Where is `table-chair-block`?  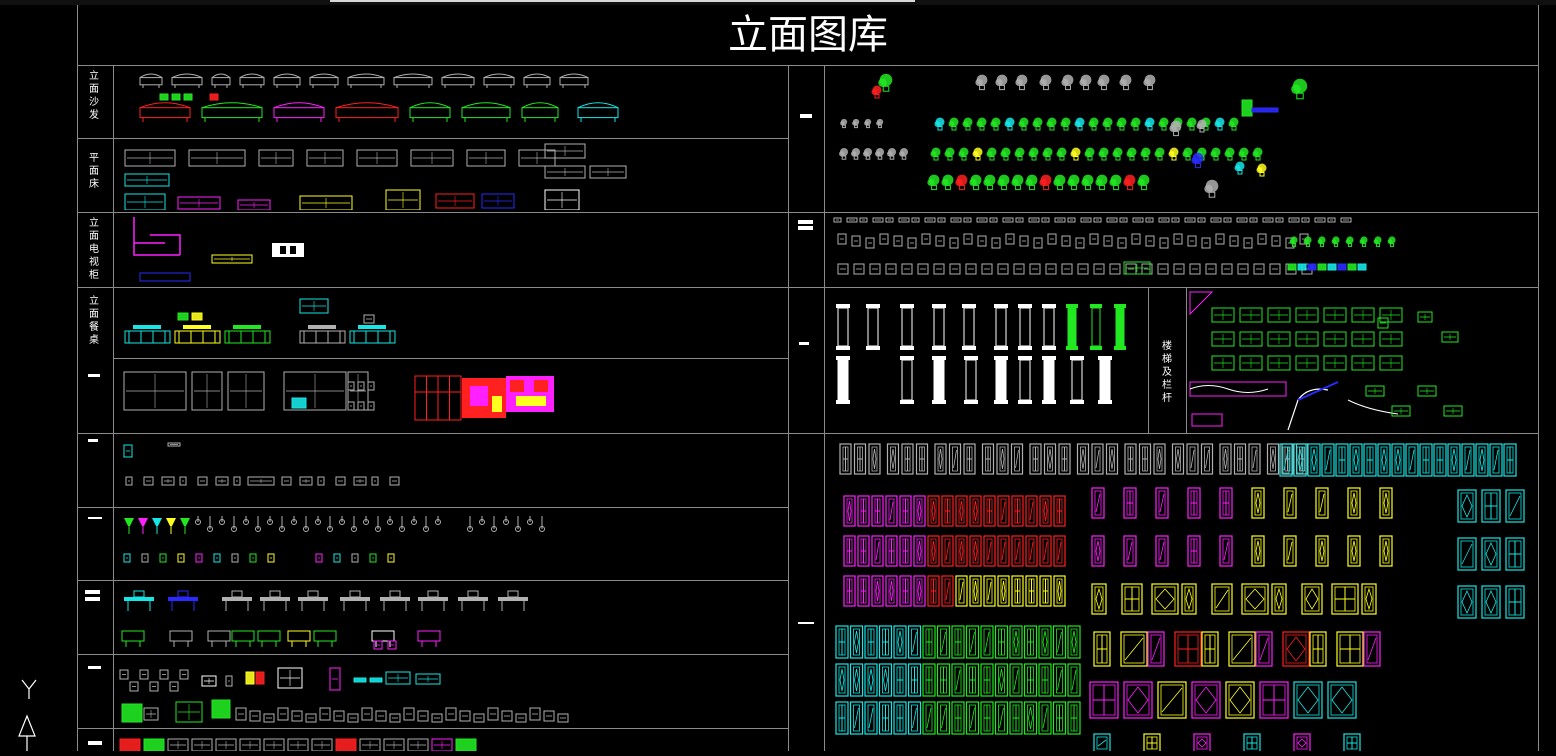
table-chair-block is located at coordinates (299, 638).